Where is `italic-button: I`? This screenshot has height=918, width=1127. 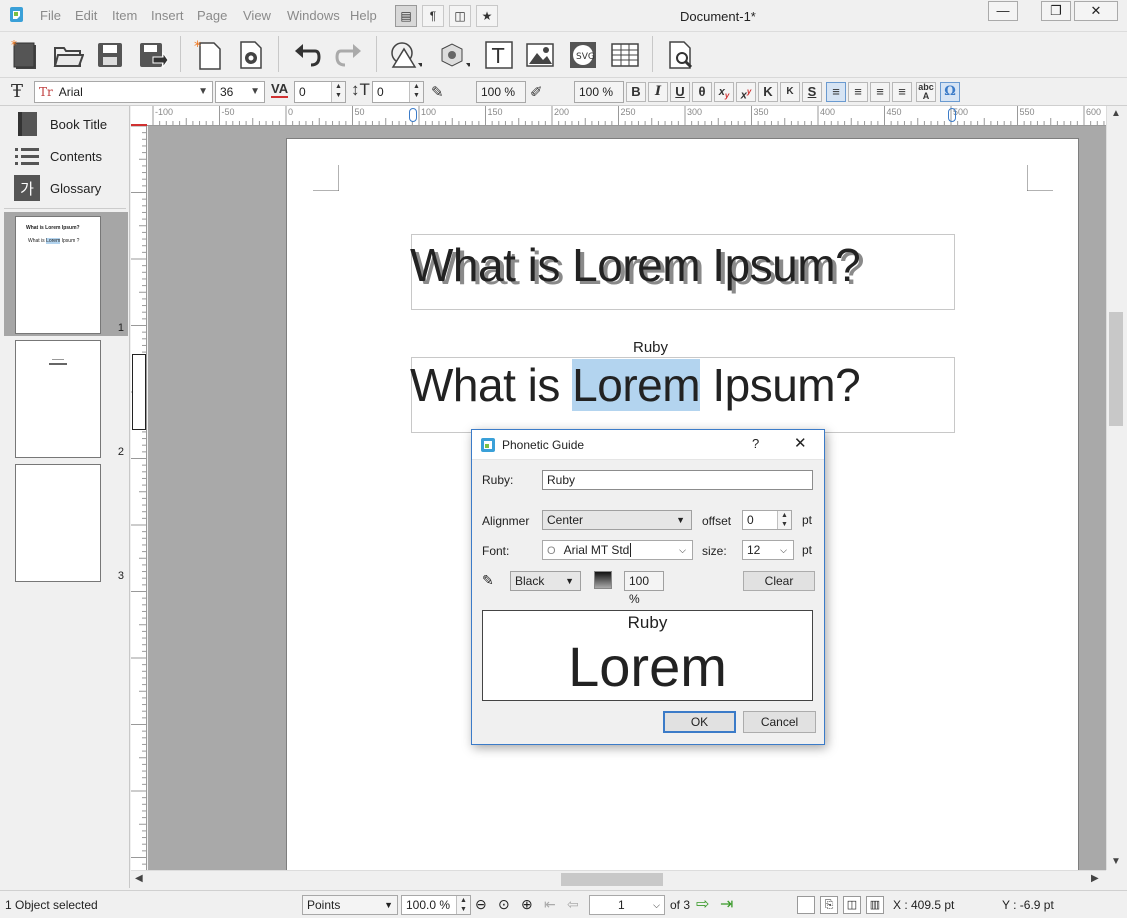 italic-button: I is located at coordinates (658, 92).